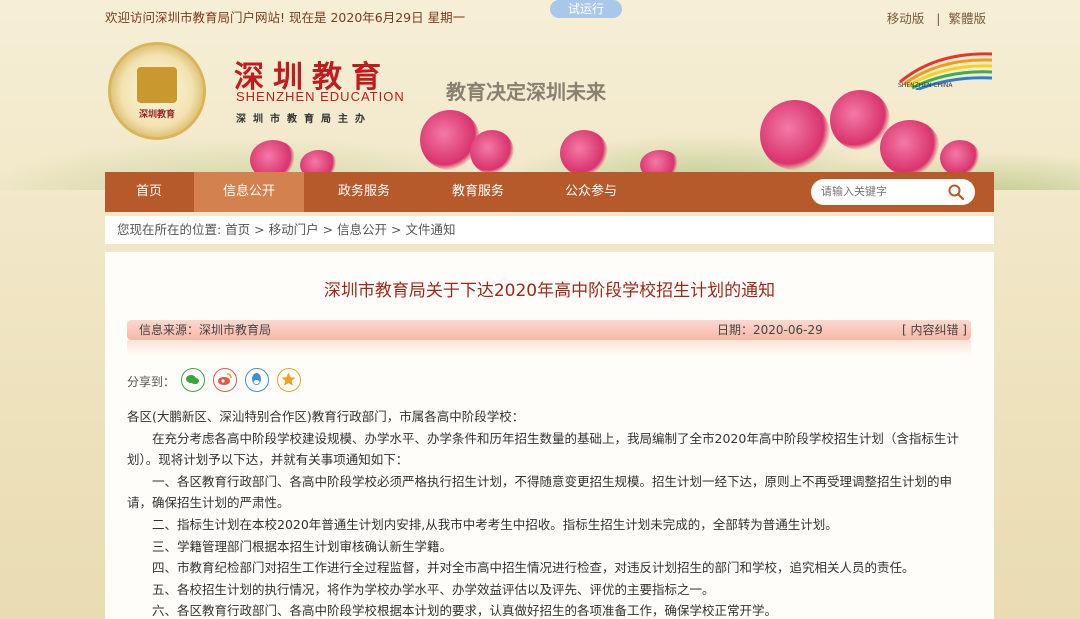  I want to click on search-icon, so click(956, 194).